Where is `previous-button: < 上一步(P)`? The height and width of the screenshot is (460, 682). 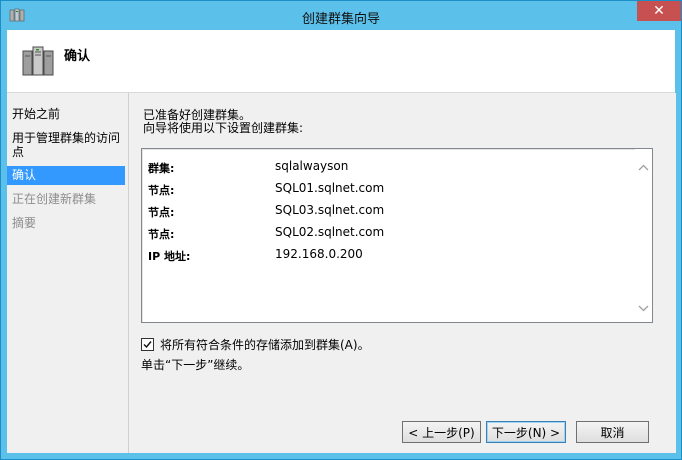 previous-button: < 上一步(P) is located at coordinates (441, 432).